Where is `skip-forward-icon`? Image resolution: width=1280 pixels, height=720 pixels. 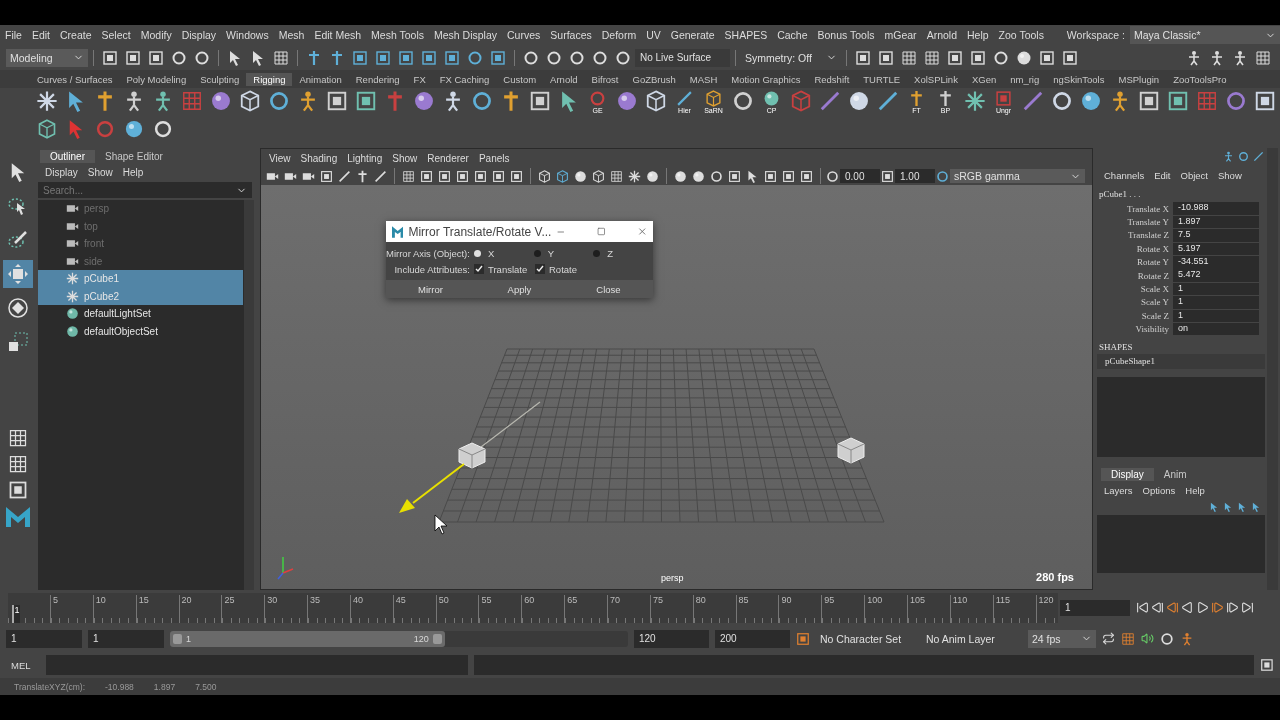 skip-forward-icon is located at coordinates (1247, 607).